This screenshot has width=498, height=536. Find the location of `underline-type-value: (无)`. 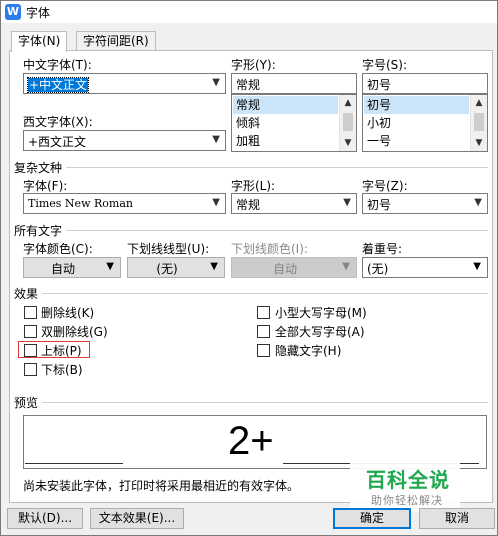

underline-type-value: (无) is located at coordinates (167, 269).